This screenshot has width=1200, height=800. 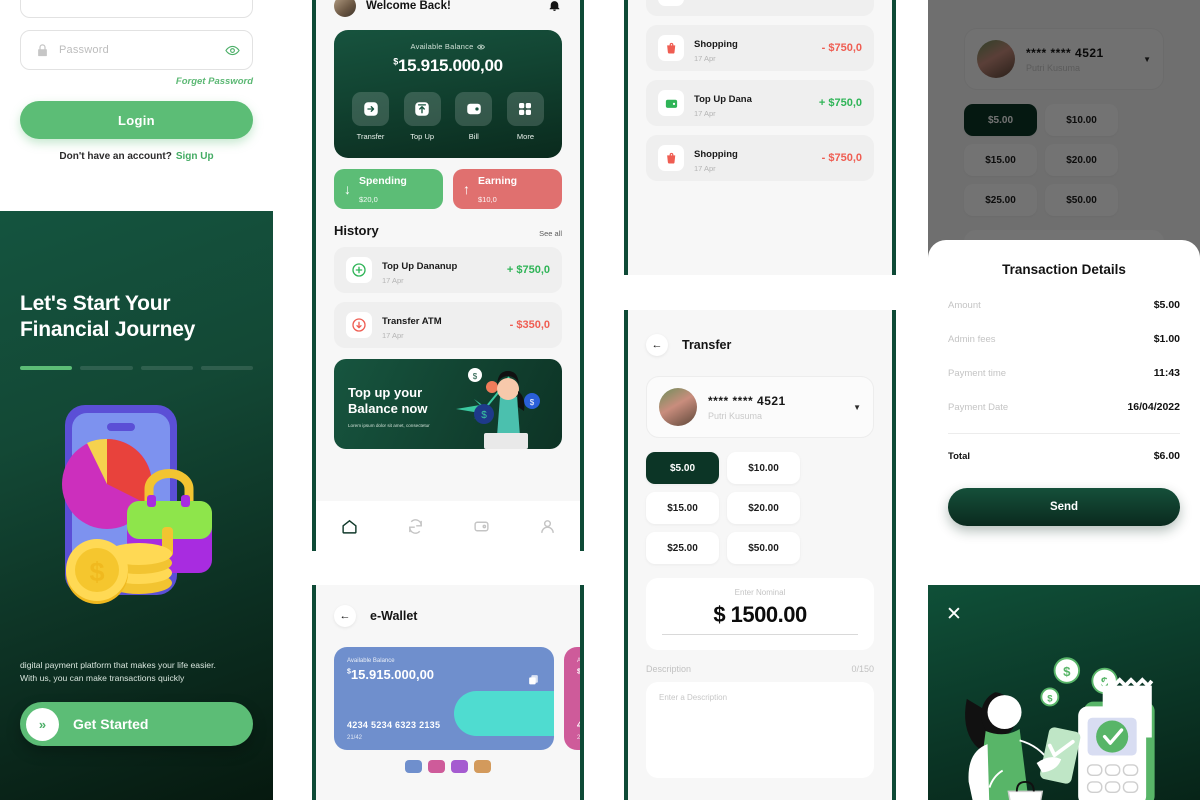 What do you see at coordinates (533, 679) in the screenshot?
I see `copy-icon` at bounding box center [533, 679].